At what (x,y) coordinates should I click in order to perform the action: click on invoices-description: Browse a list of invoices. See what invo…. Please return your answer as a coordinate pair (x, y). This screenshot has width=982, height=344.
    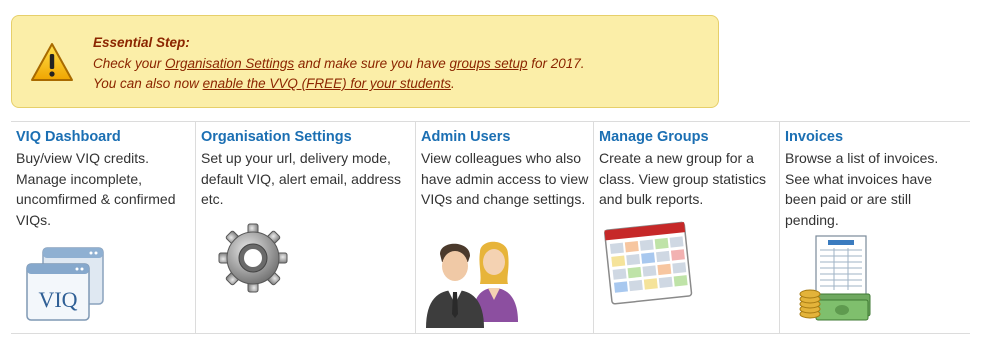
    Looking at the image, I should click on (862, 189).